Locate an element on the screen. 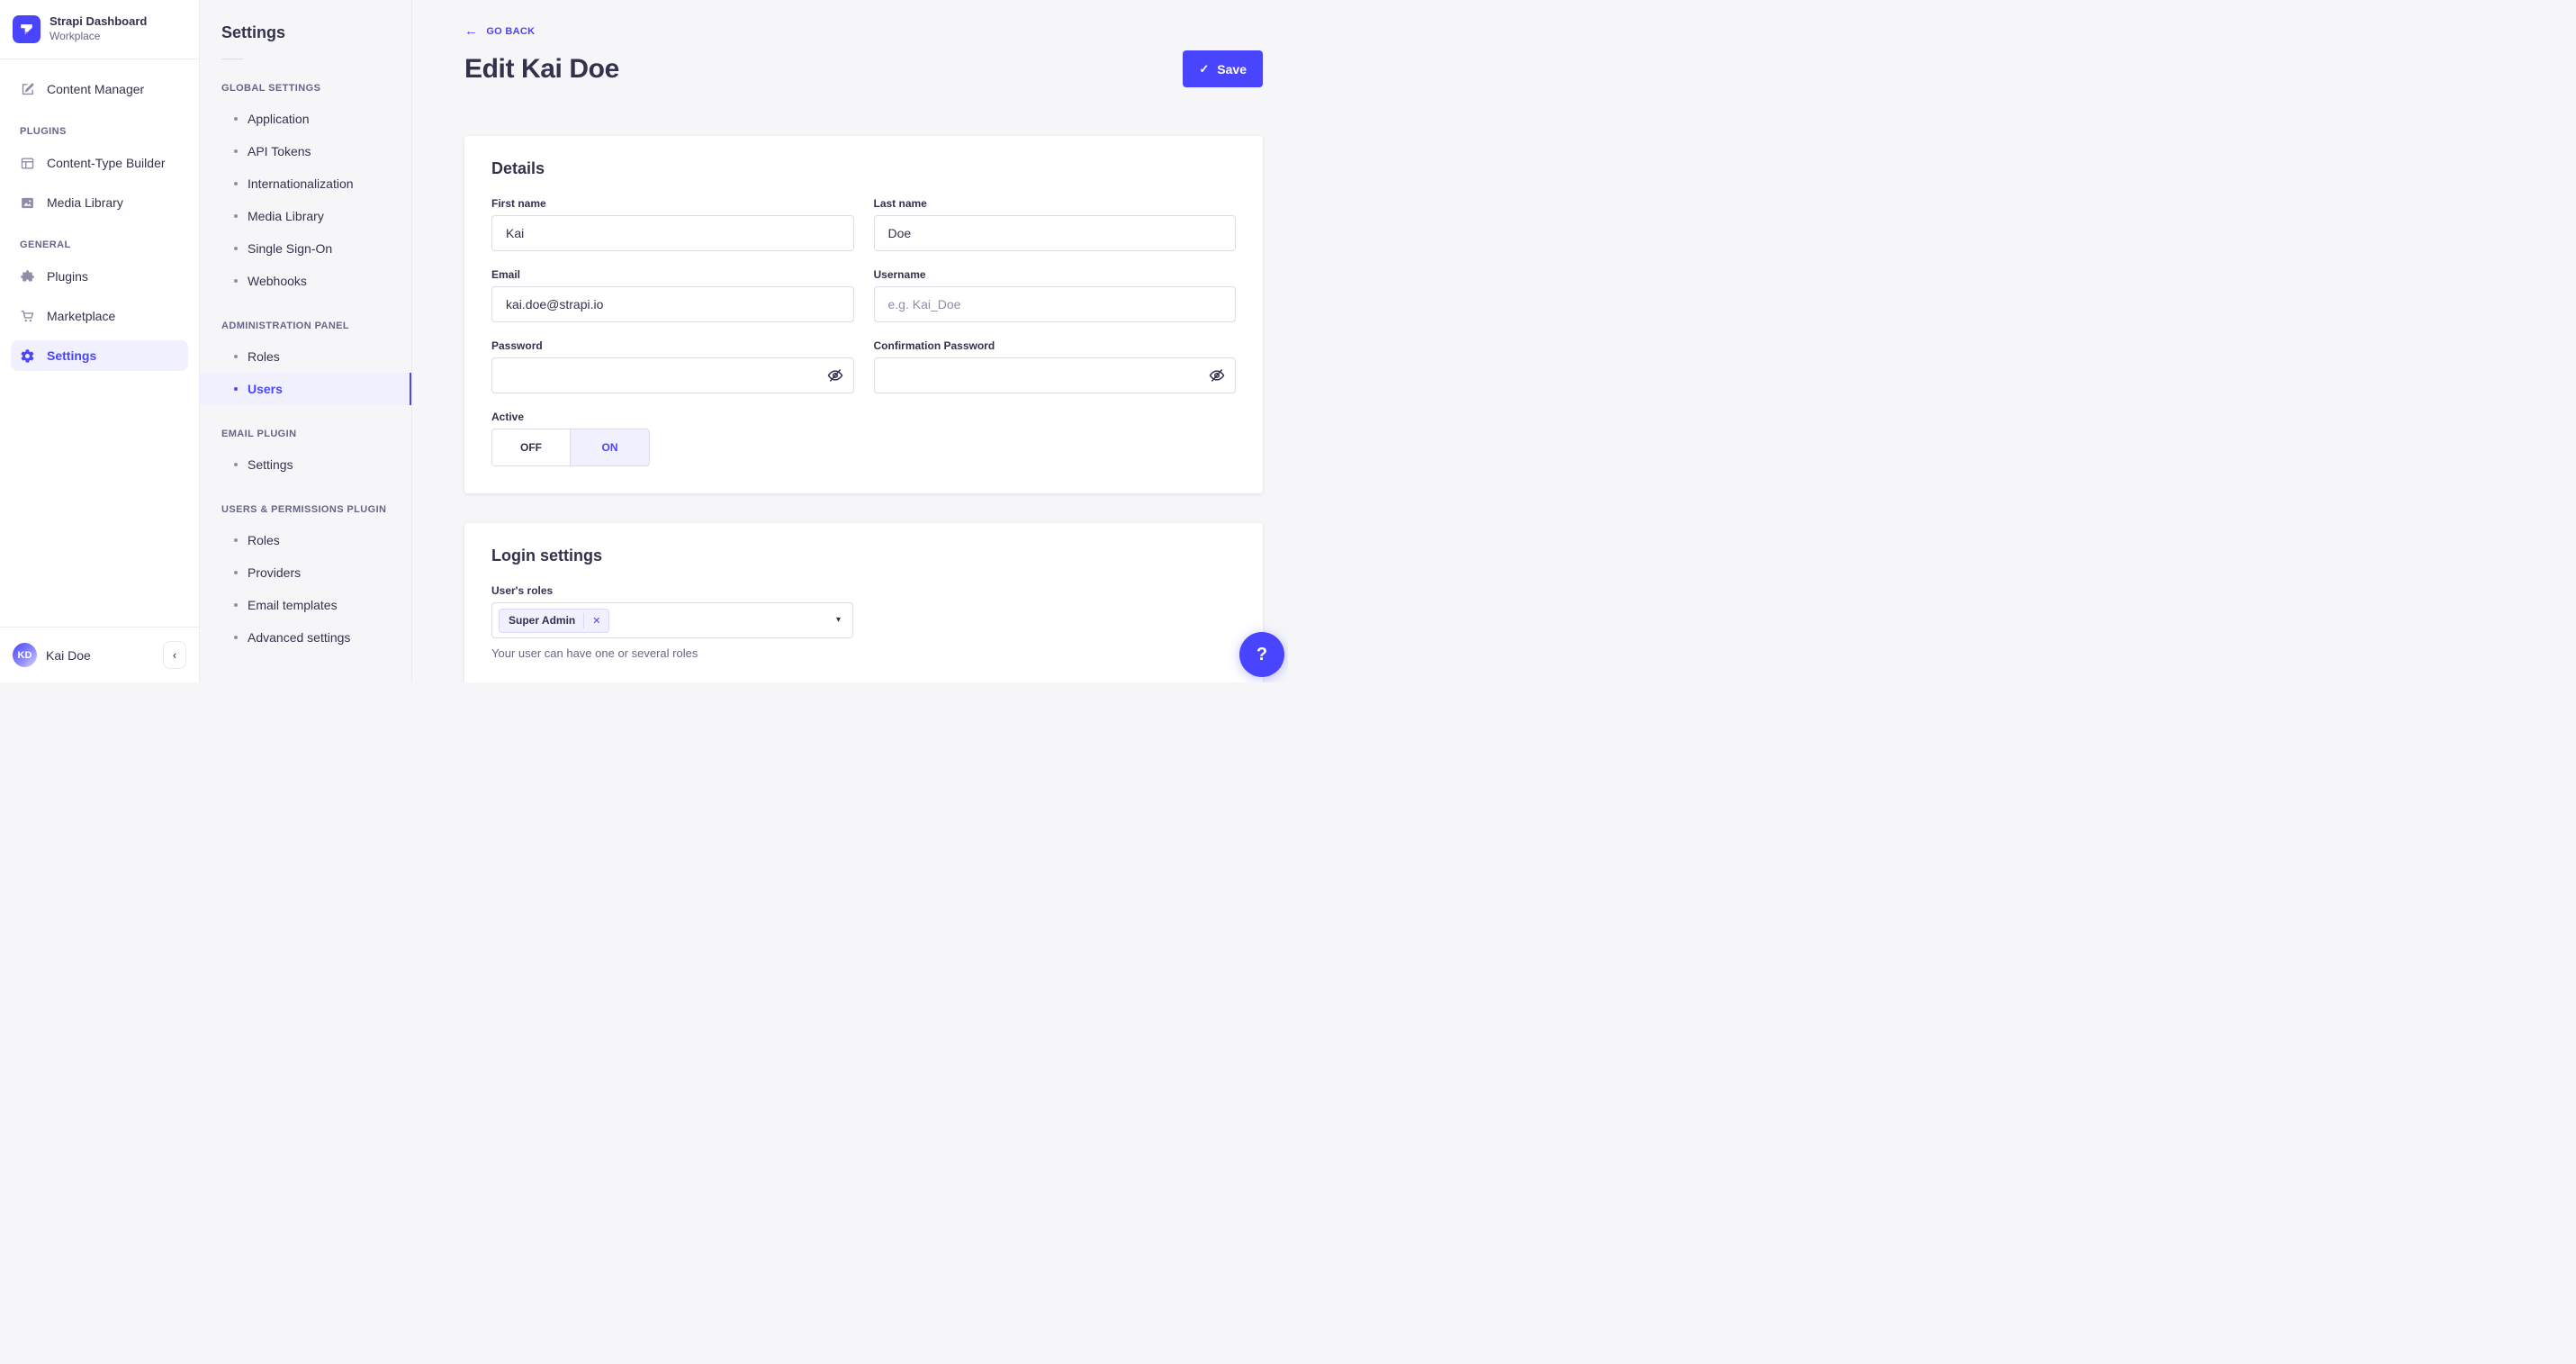  subnav-item-label: Providers is located at coordinates (275, 572).